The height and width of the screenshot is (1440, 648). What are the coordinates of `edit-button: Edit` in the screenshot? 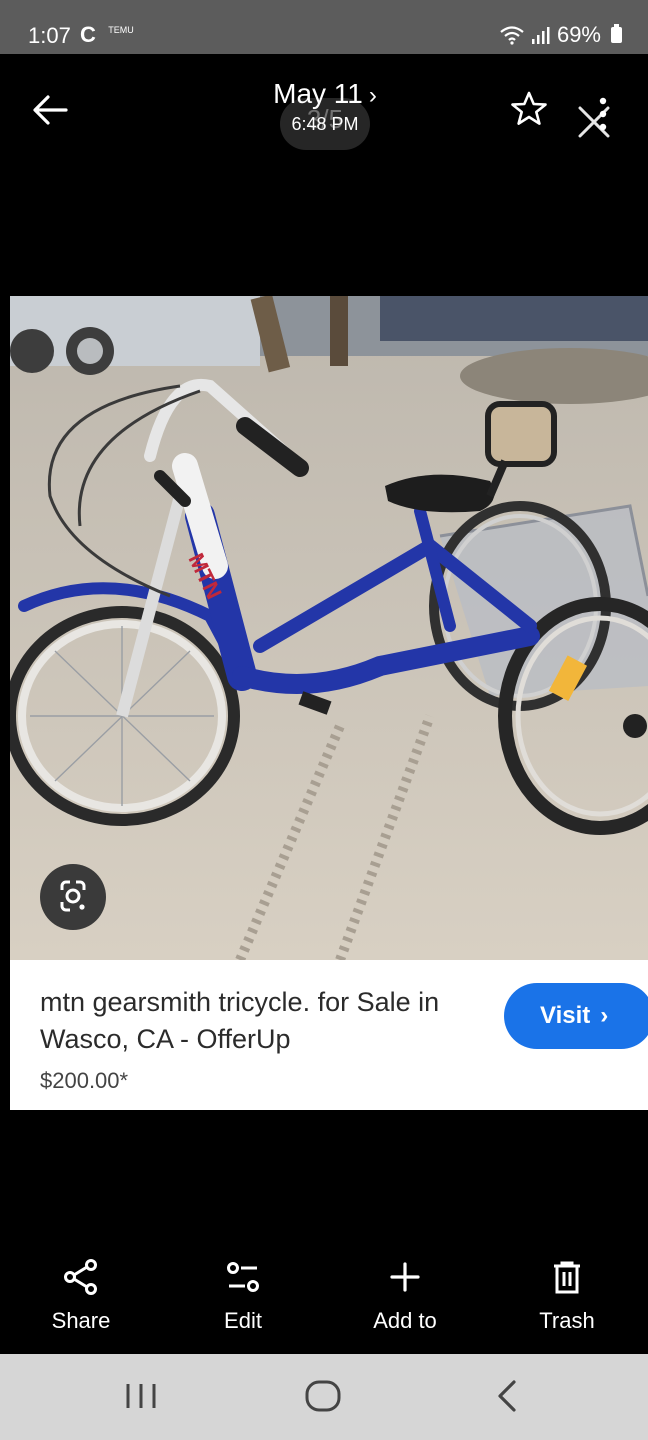 It's located at (243, 1292).